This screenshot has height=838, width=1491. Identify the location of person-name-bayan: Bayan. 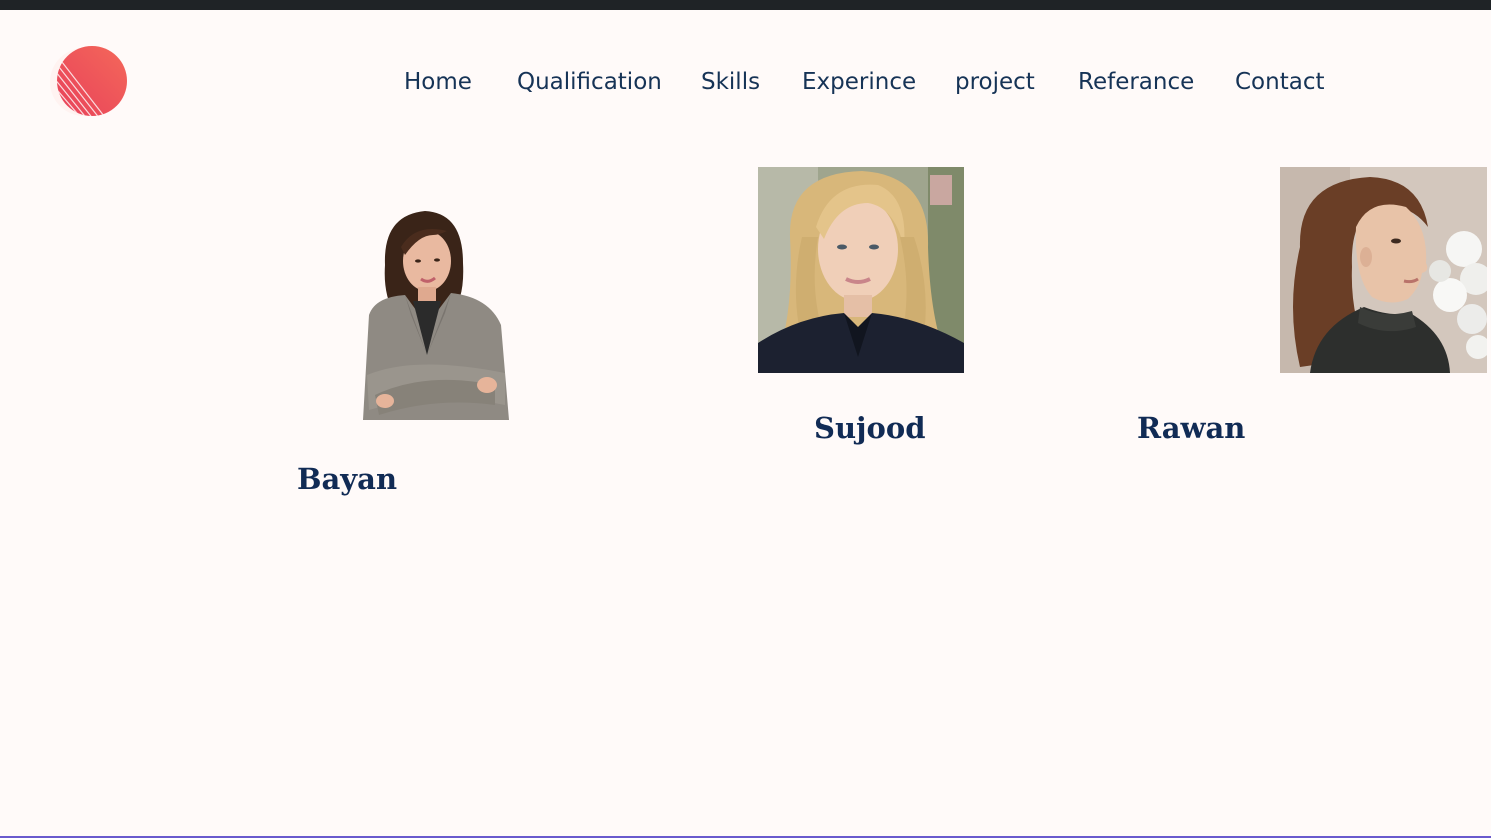
(347, 479).